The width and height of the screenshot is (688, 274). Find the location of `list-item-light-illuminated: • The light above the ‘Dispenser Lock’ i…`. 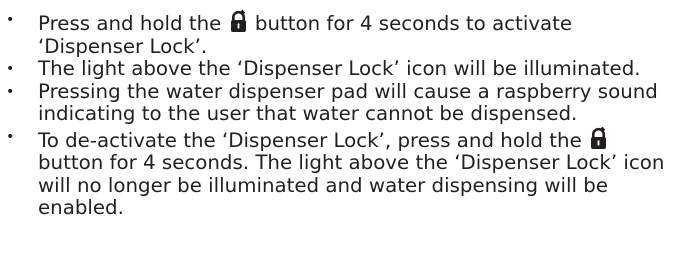

list-item-light-illuminated: • The light above the ‘Dispenser Lock’ i… is located at coordinates (344, 69).